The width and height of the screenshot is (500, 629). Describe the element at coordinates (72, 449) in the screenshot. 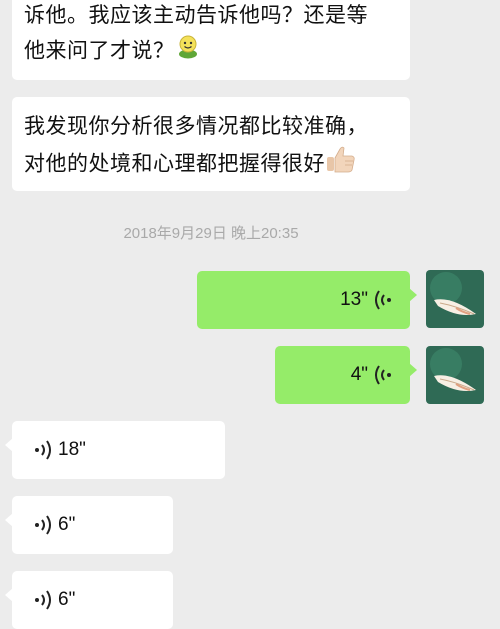

I see `voice-duration: 18"` at that location.